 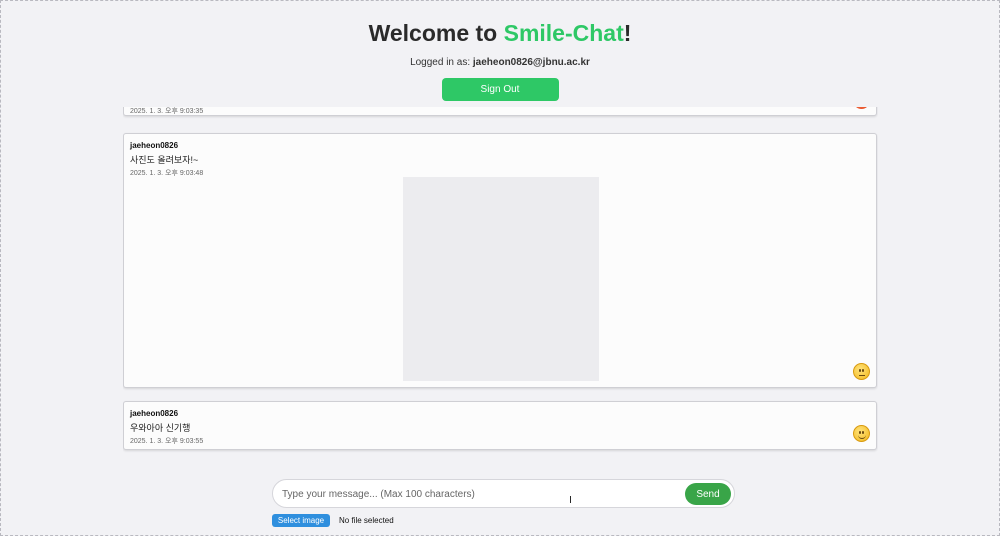 I want to click on chat-message: 2025. 1. 3. 오후 9:03:35, so click(x=500, y=111).